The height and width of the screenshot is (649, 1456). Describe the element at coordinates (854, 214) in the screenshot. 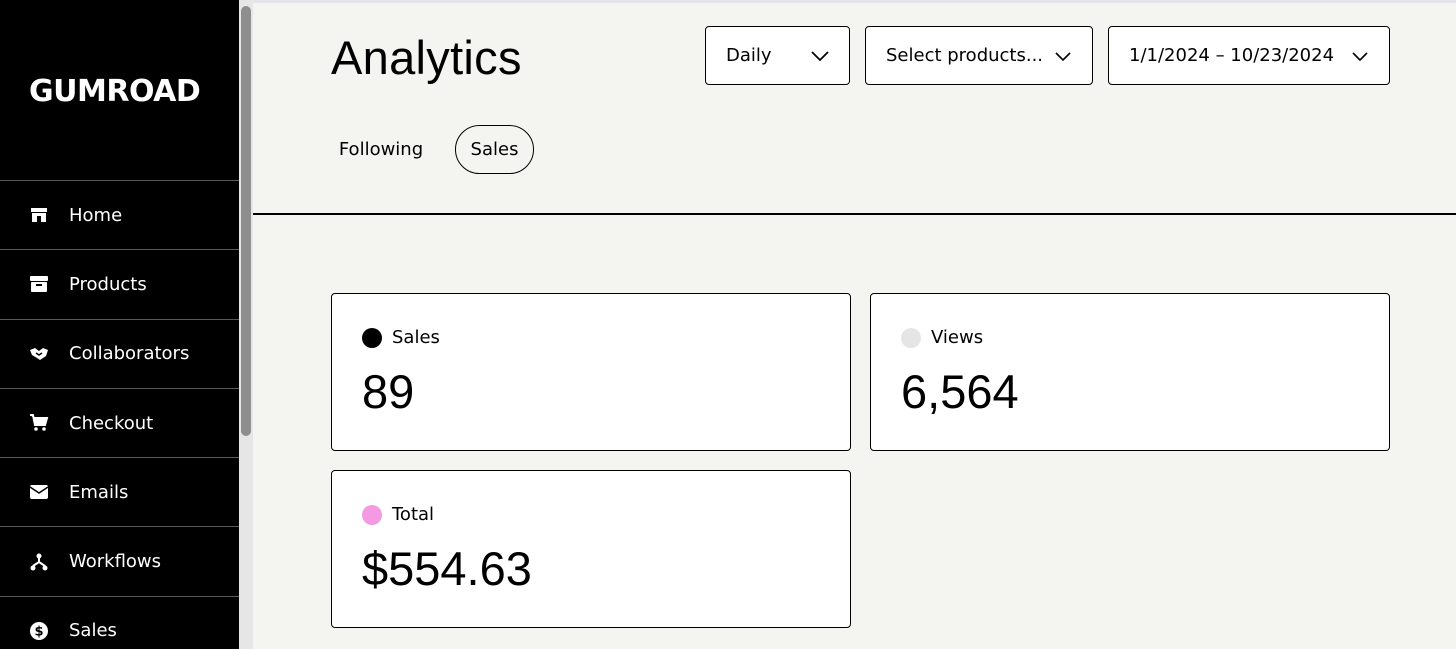

I see `header-divider` at that location.